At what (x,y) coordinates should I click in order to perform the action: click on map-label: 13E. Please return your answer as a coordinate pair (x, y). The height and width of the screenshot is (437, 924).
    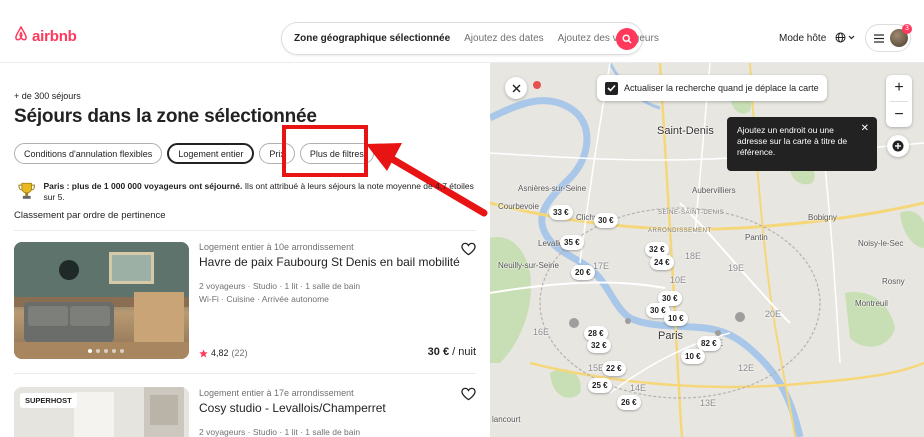
    Looking at the image, I should click on (708, 403).